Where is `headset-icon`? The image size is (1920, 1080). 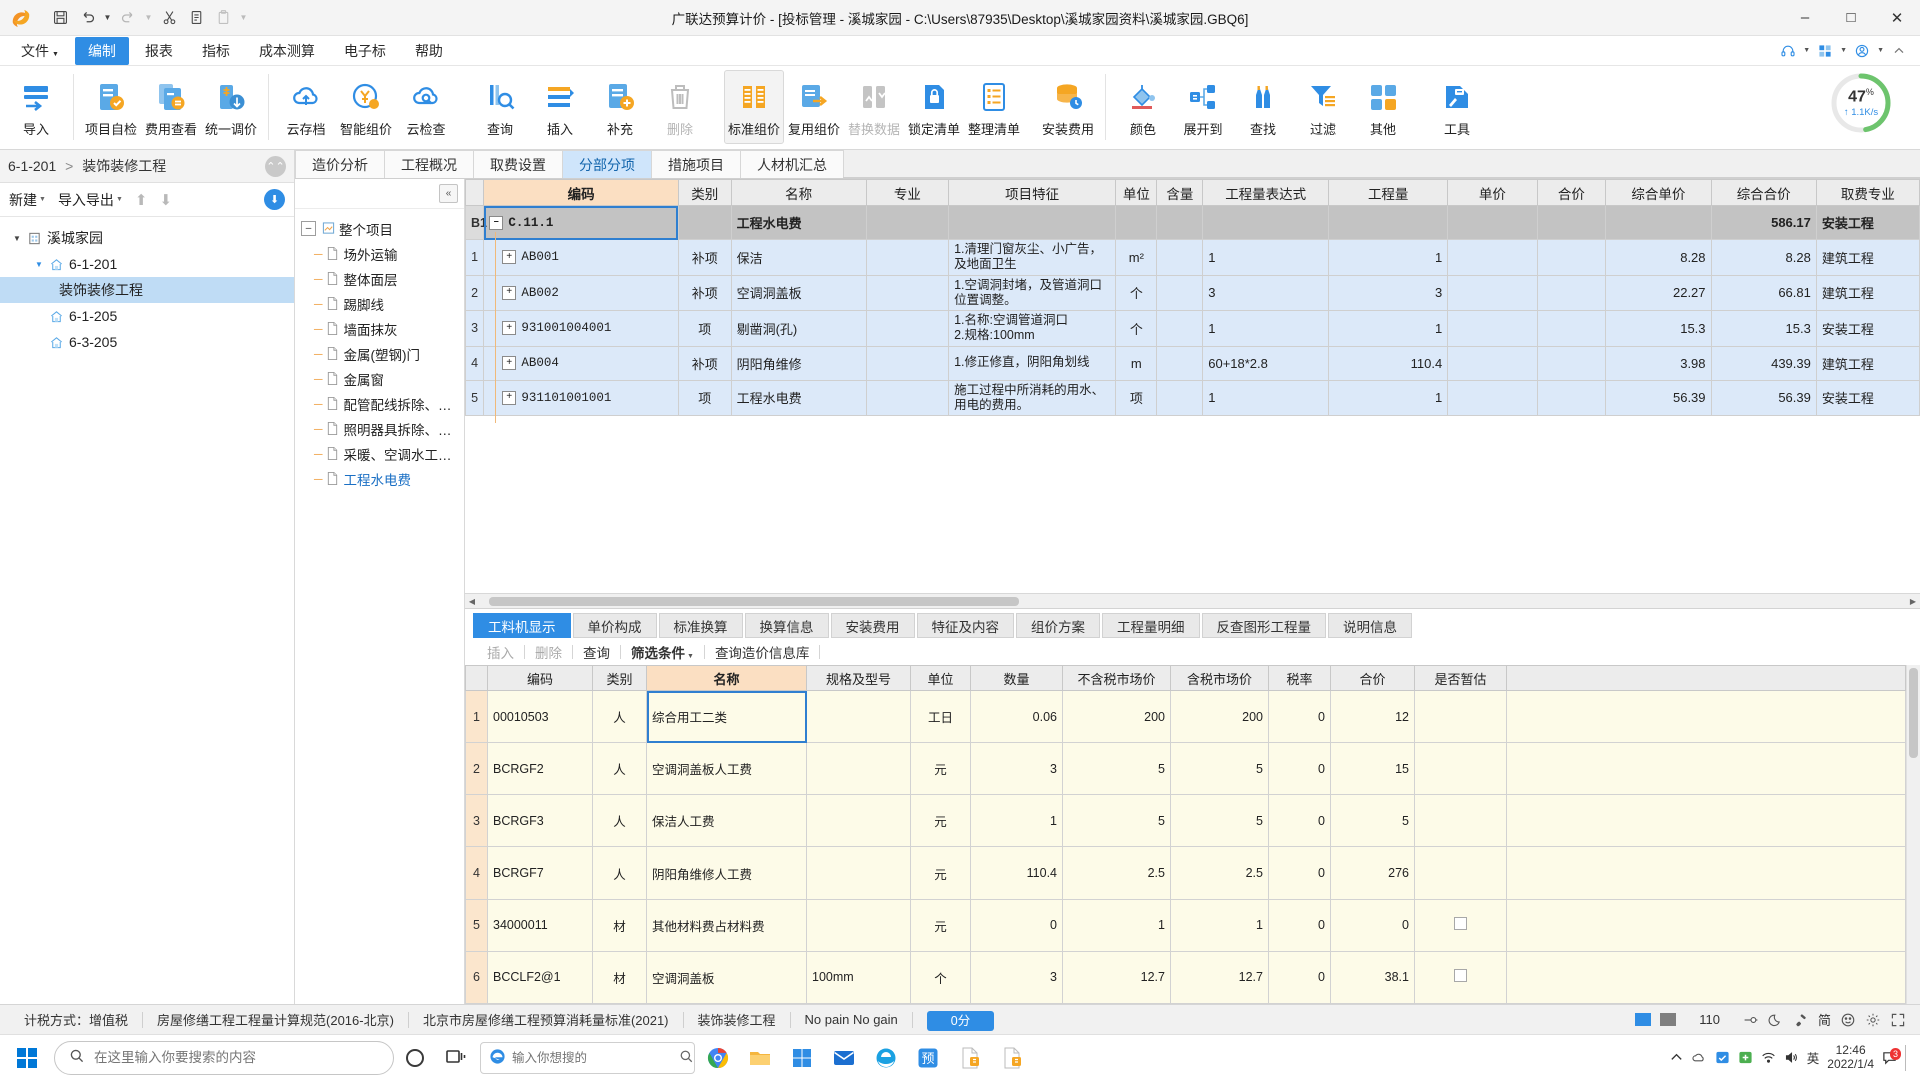
headset-icon is located at coordinates (1788, 51).